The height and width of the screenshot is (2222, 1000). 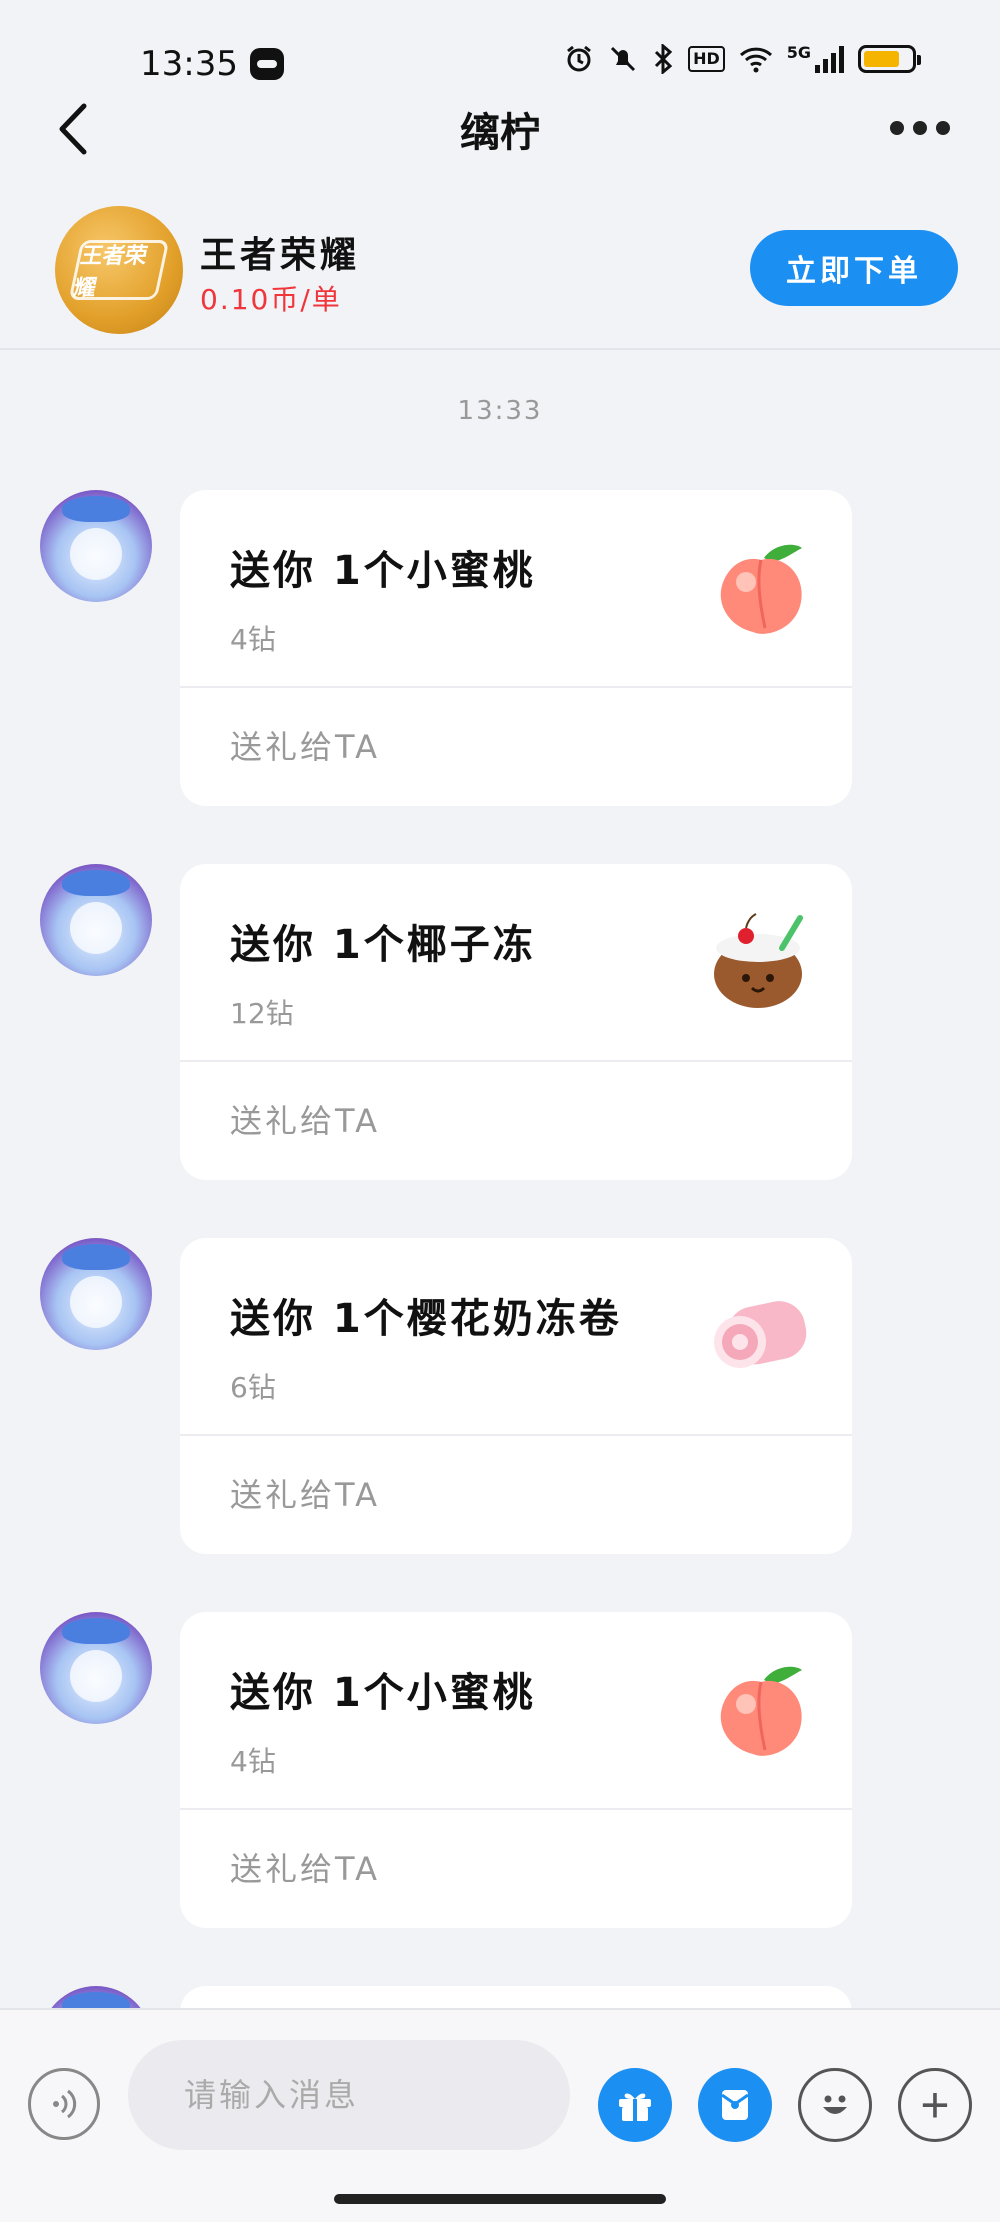 What do you see at coordinates (189, 64) in the screenshot?
I see `status-time: 13:35` at bounding box center [189, 64].